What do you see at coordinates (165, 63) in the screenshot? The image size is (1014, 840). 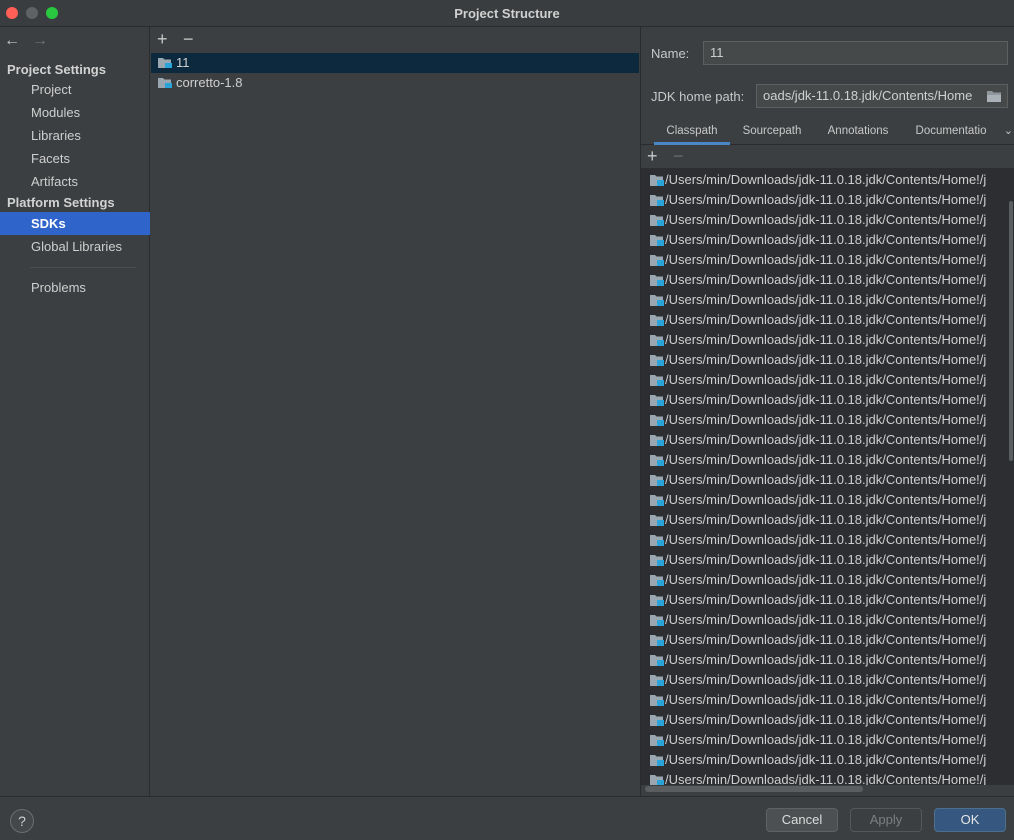 I see `jdk-folder-icon` at bounding box center [165, 63].